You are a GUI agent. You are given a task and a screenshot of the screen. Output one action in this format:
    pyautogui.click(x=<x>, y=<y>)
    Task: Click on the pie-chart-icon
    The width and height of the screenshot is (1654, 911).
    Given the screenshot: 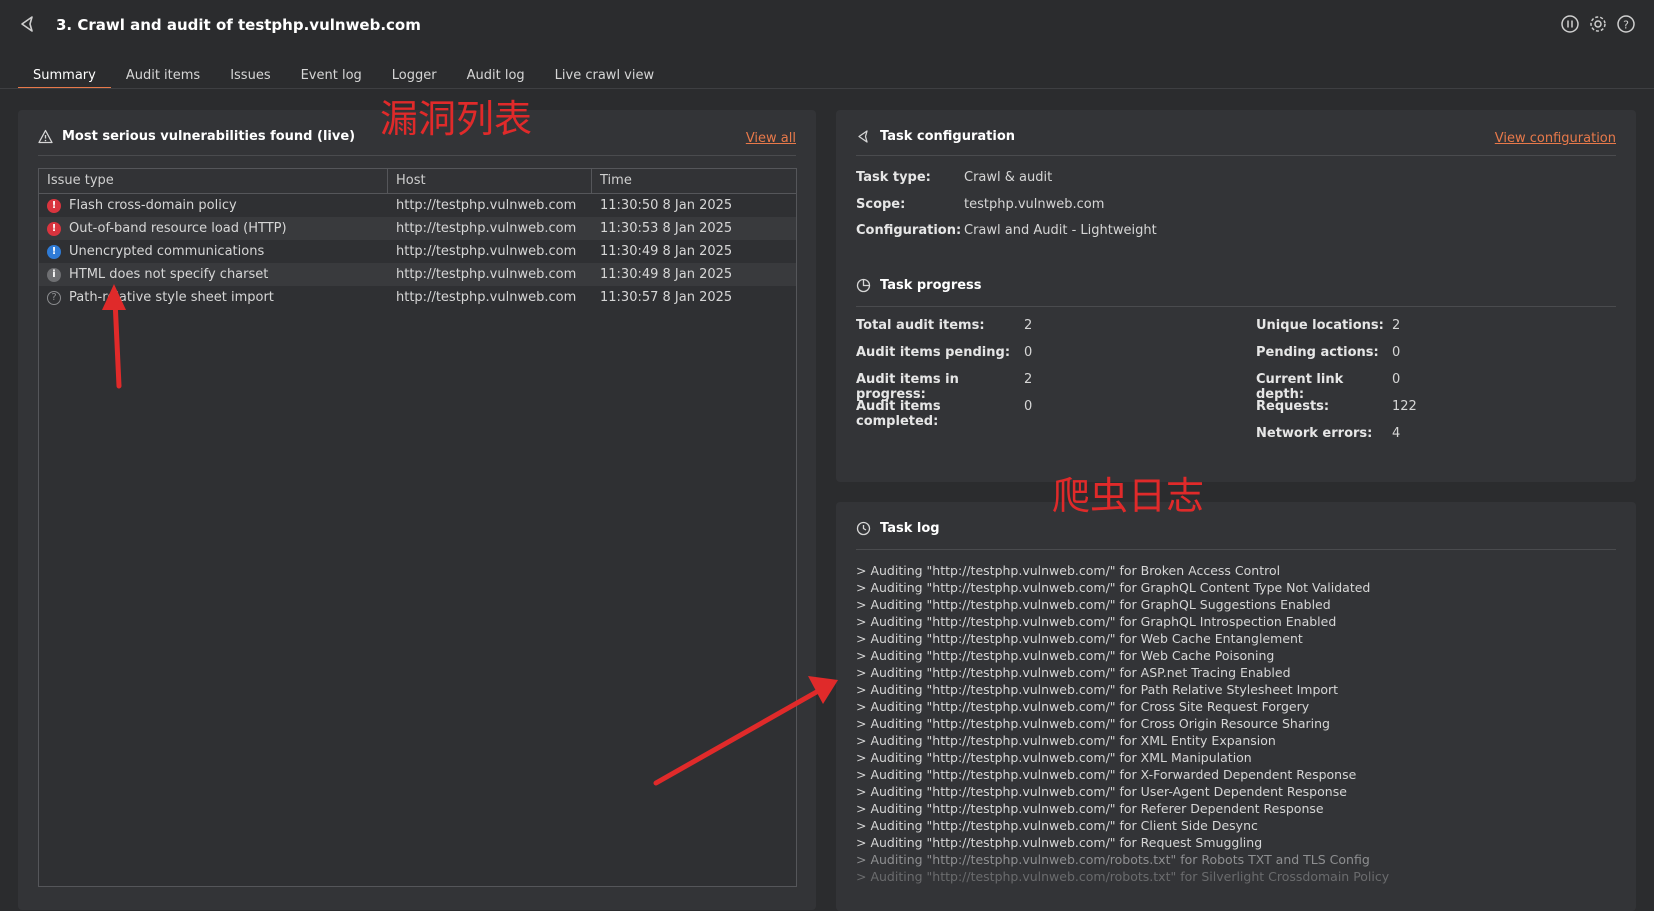 What is the action you would take?
    pyautogui.click(x=863, y=285)
    